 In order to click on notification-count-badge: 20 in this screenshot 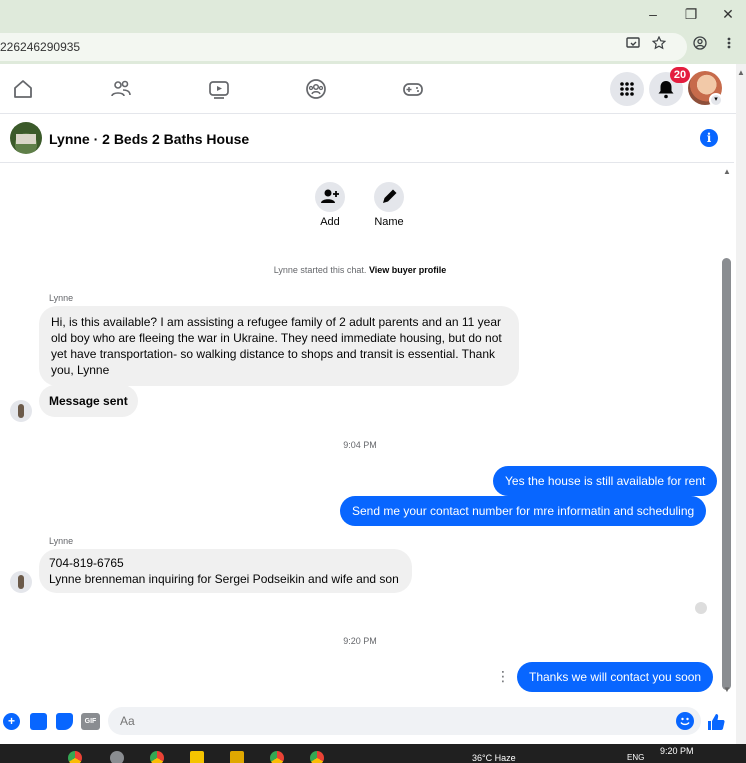, I will do `click(680, 75)`.